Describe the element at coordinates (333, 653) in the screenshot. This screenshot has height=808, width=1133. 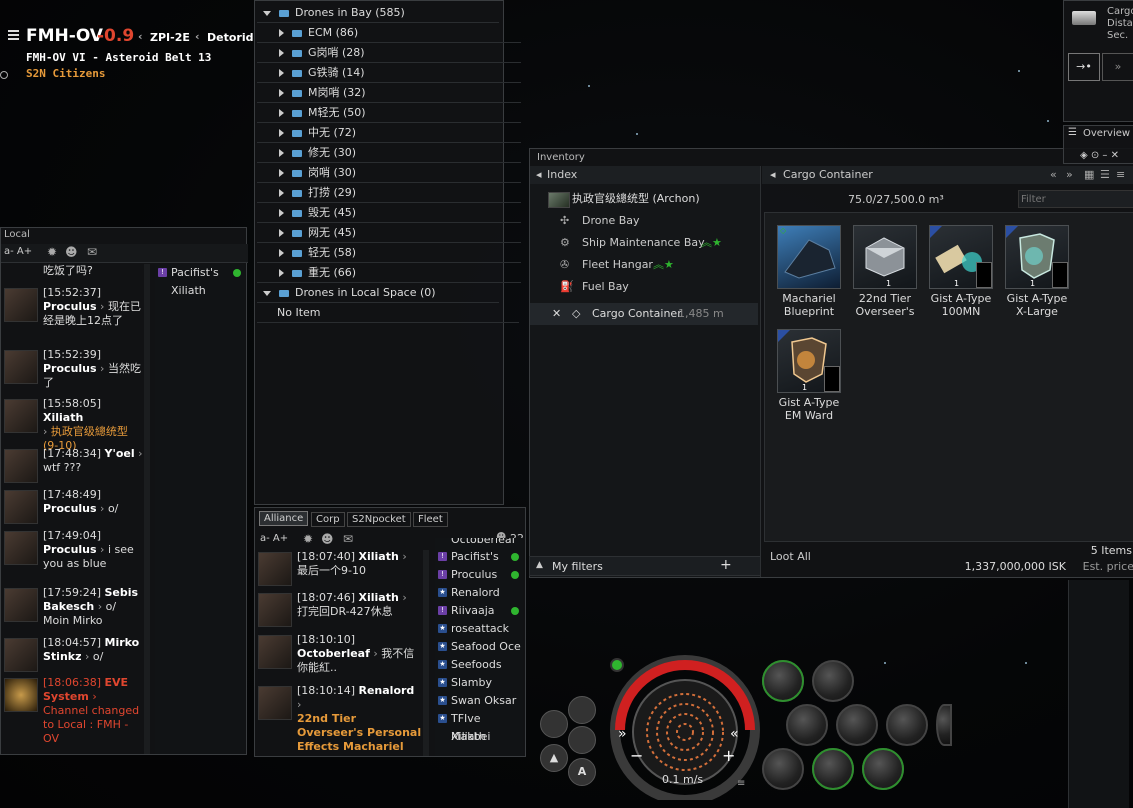
I see `message-sender: Octoberleaf` at that location.